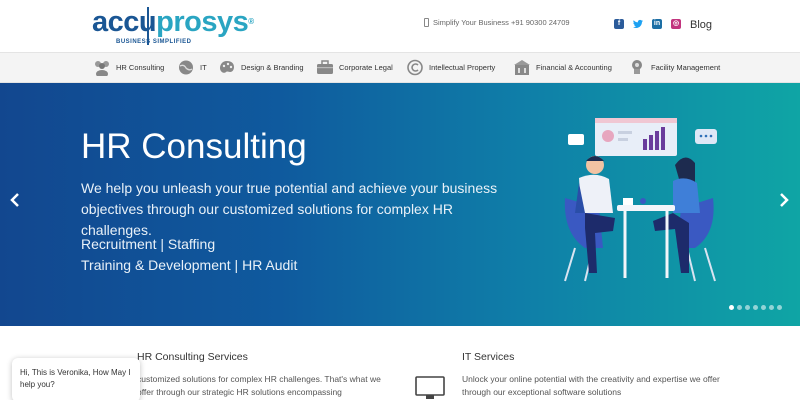 Image resolution: width=800 pixels, height=400 pixels. I want to click on nav-item-financial-accounting: Financial & Accounting, so click(562, 67).